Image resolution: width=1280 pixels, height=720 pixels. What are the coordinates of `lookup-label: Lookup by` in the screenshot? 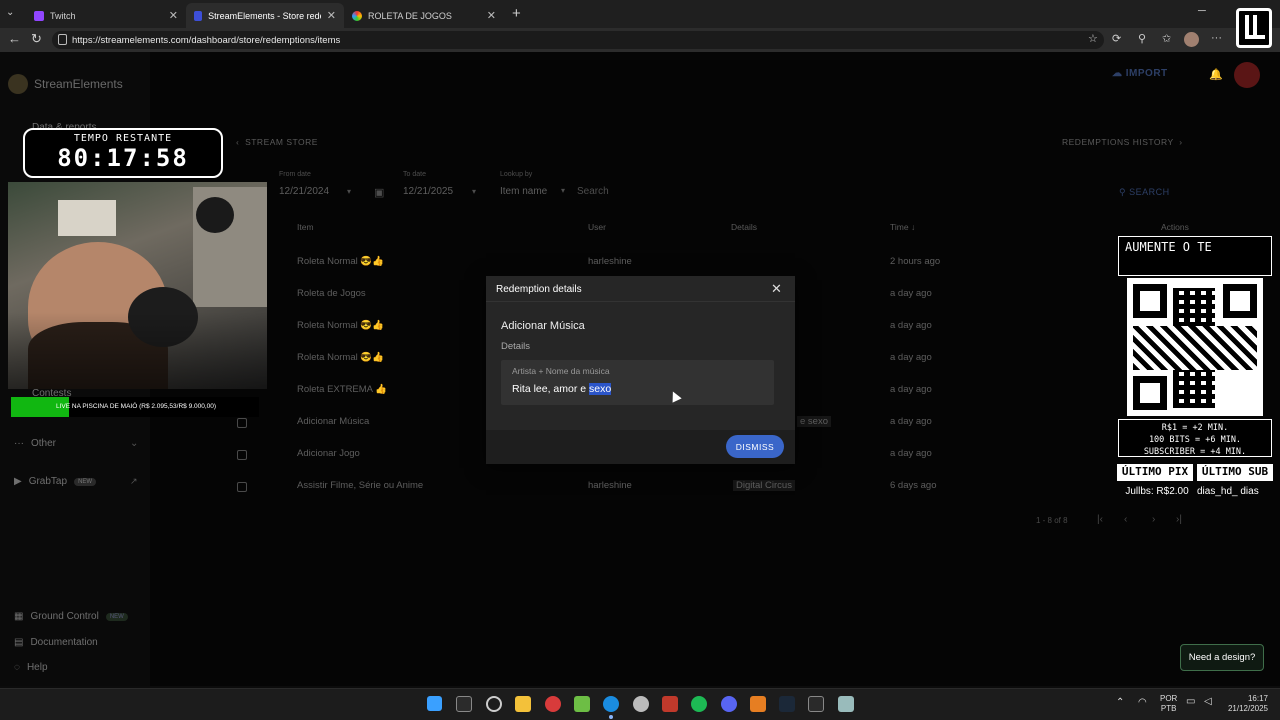 It's located at (516, 174).